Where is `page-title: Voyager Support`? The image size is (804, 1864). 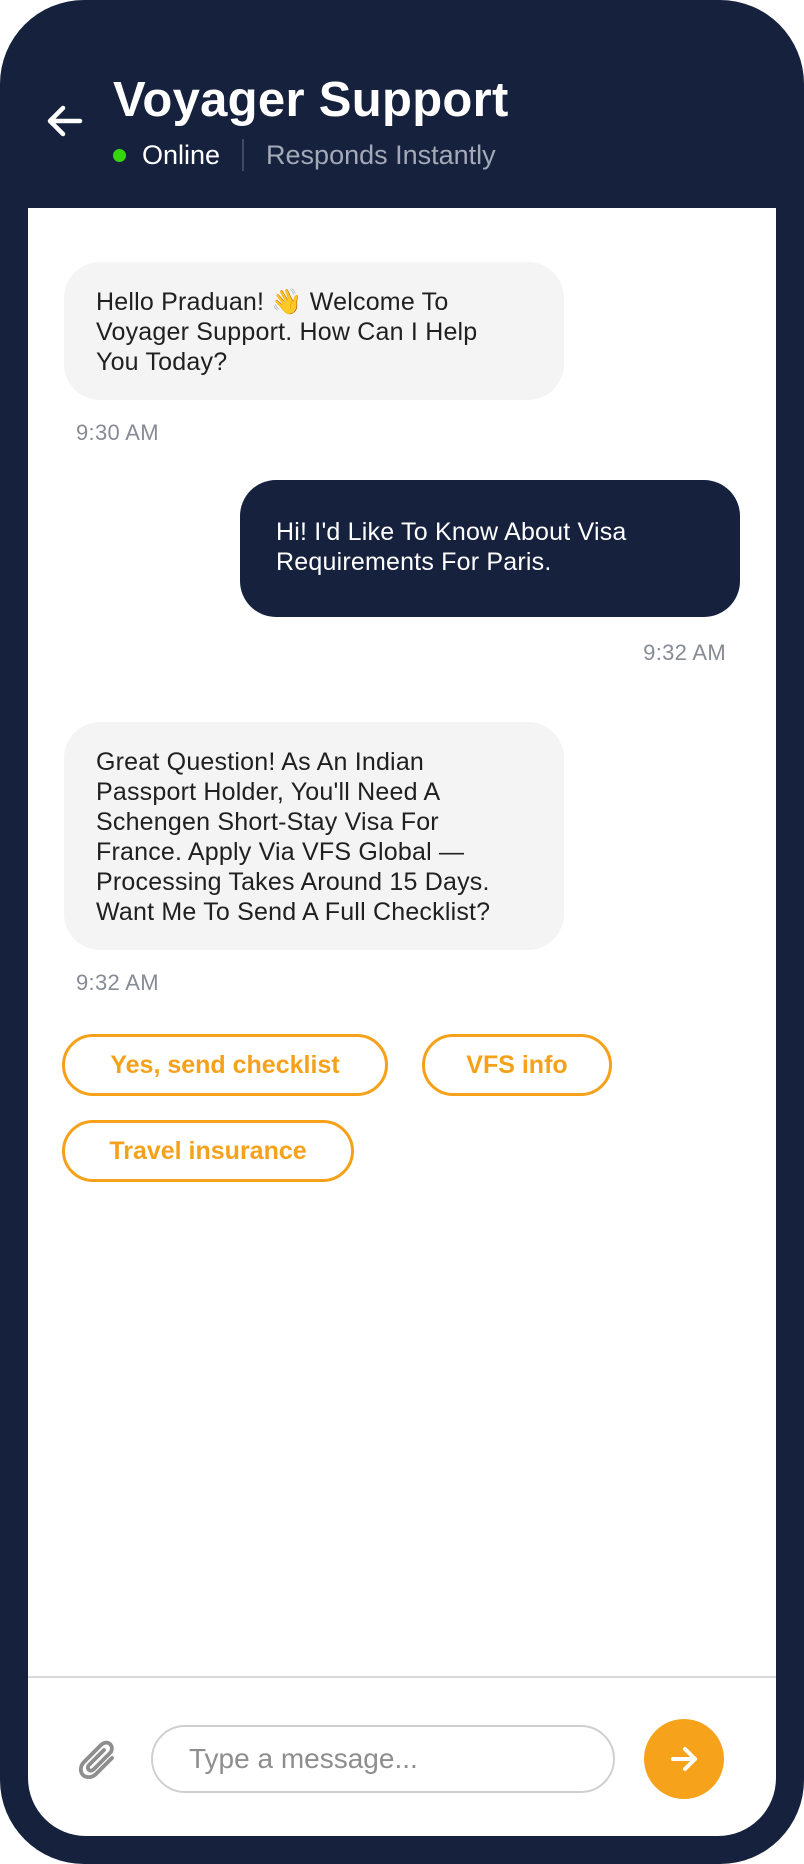 page-title: Voyager Support is located at coordinates (311, 100).